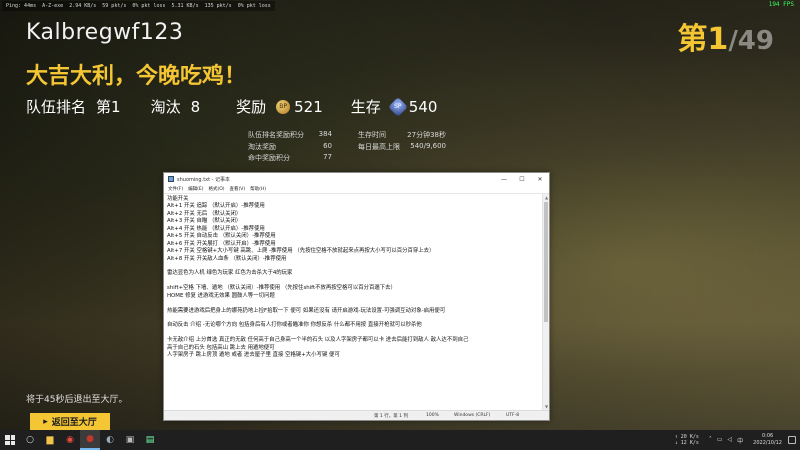 The width and height of the screenshot is (800, 450). What do you see at coordinates (221, 243) in the screenshot?
I see `text-line: Alt+6 开关 开关展打 （默认开启）-推荐使用` at bounding box center [221, 243].